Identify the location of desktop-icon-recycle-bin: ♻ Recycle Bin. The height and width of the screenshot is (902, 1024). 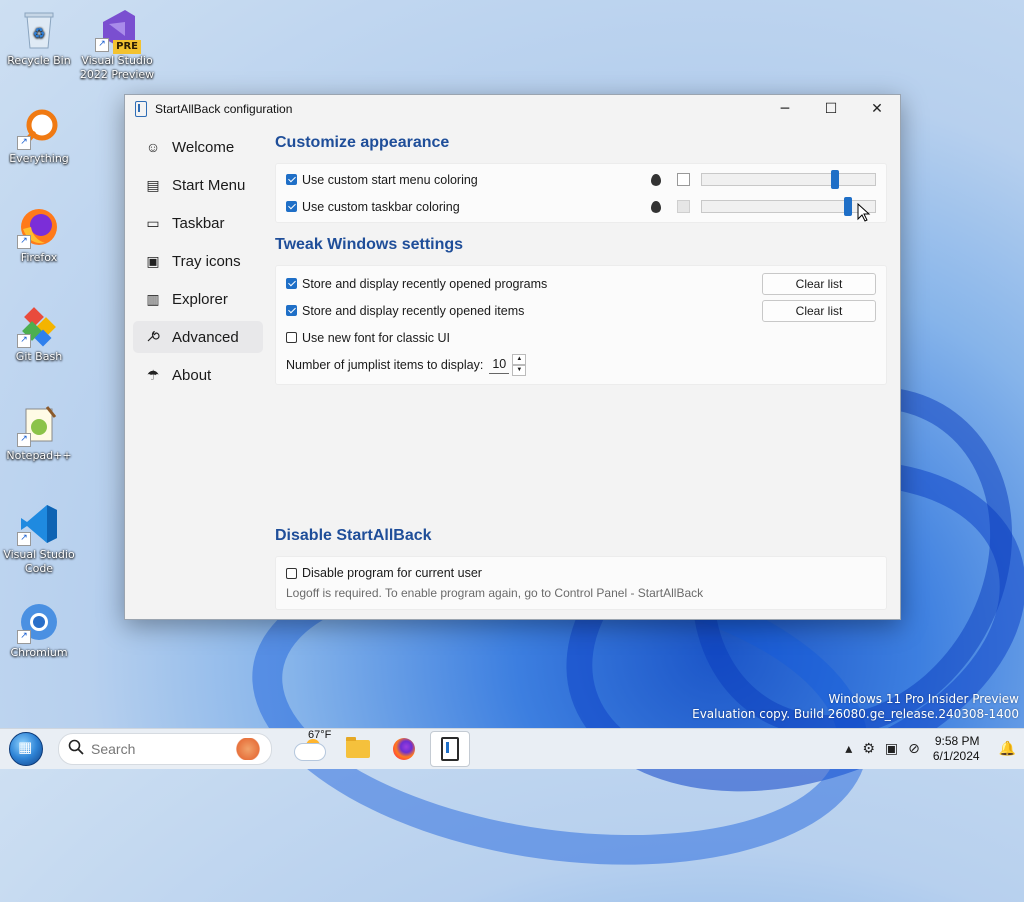
(39, 38).